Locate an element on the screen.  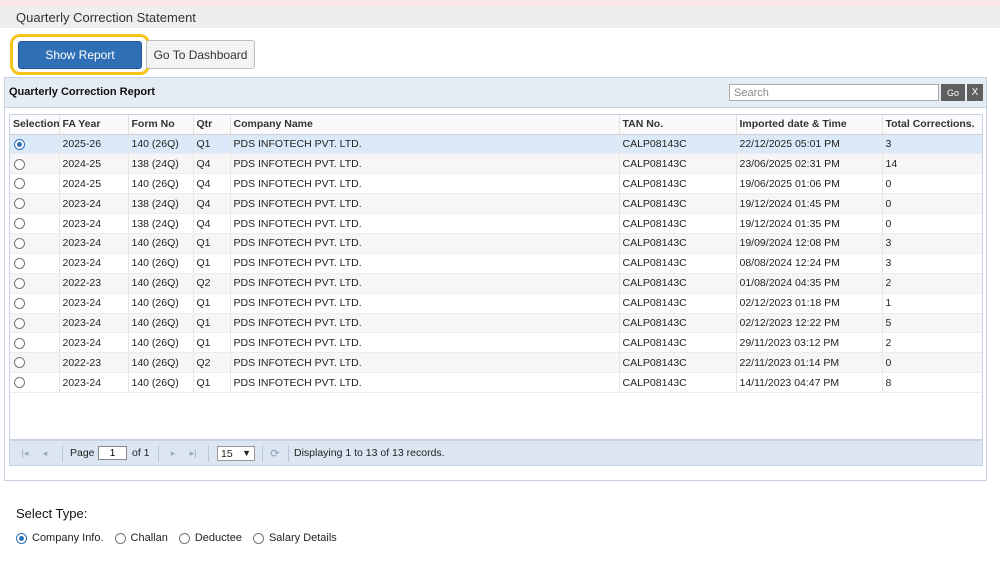
refresh-icon: ⟳ is located at coordinates (275, 453).